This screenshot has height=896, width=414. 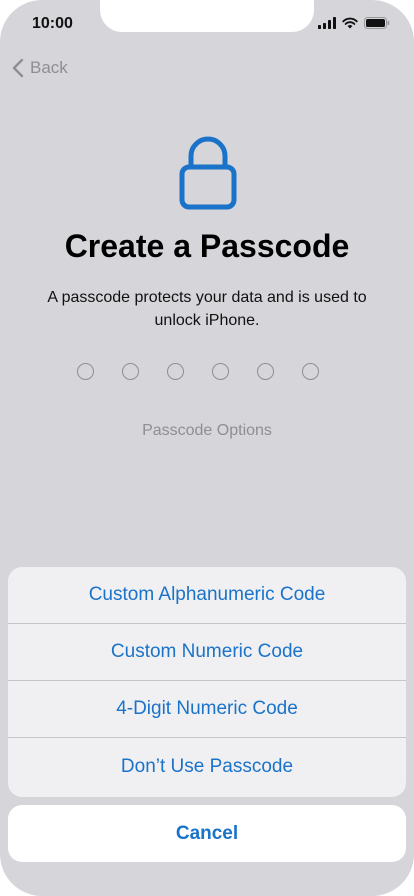 What do you see at coordinates (18, 68) in the screenshot?
I see `chevron-left-icon` at bounding box center [18, 68].